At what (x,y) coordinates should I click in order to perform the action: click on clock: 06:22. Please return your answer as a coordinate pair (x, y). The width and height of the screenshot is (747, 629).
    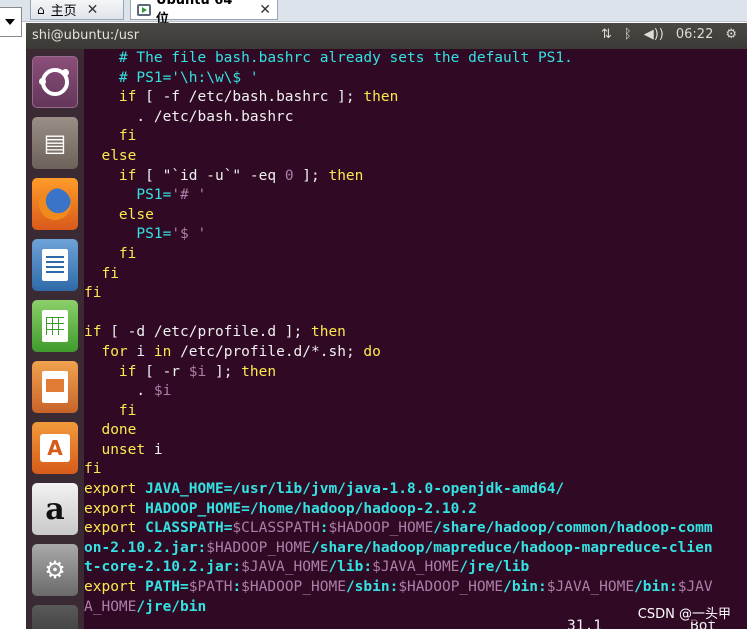
    Looking at the image, I should click on (694, 34).